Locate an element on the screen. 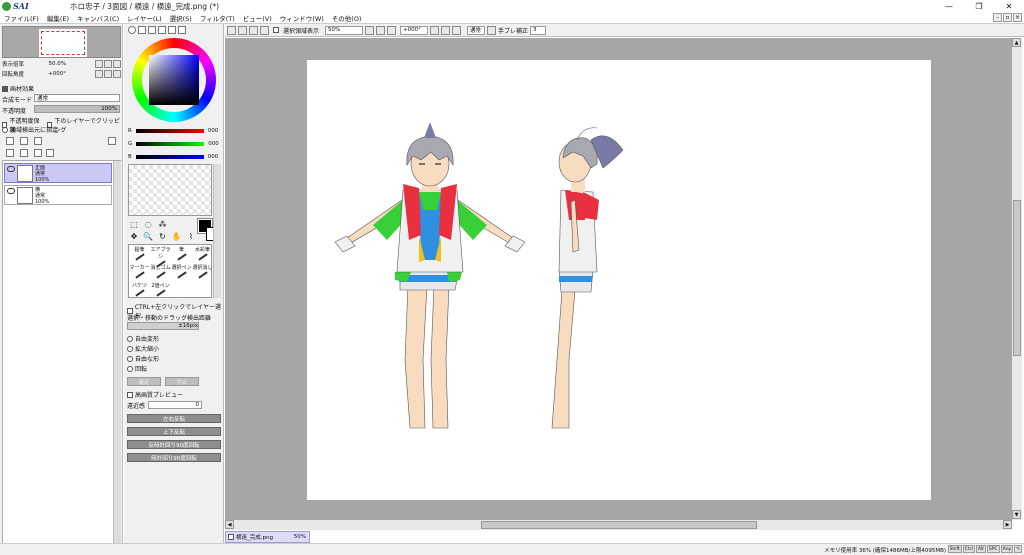  menu-file: ファイル(F) is located at coordinates (21, 18).